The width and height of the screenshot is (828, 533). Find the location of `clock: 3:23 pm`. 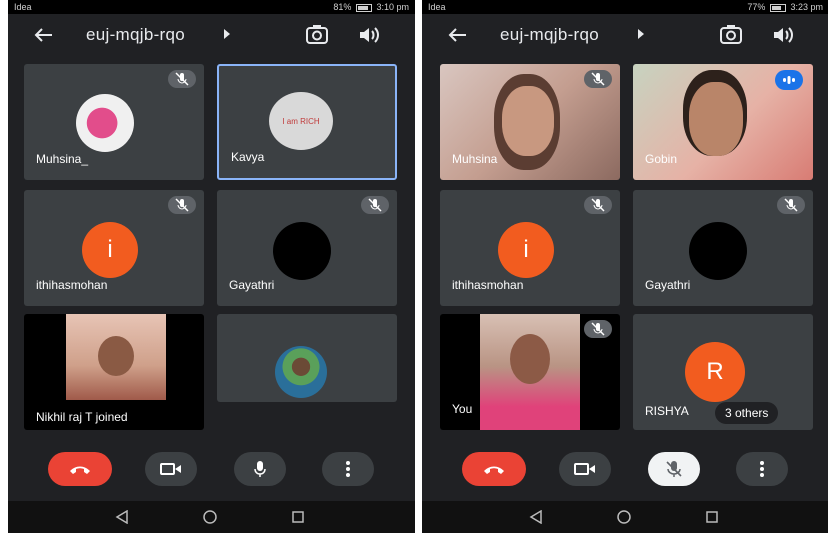

clock: 3:23 pm is located at coordinates (806, 7).